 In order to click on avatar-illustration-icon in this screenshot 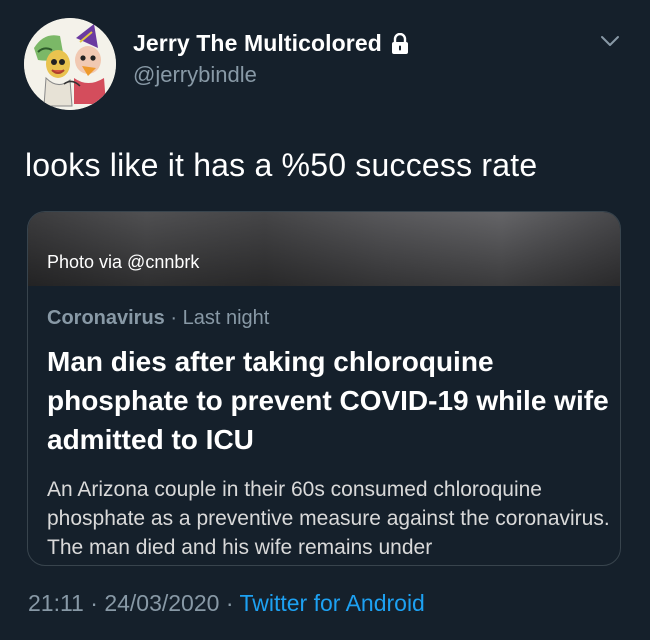, I will do `click(70, 64)`.